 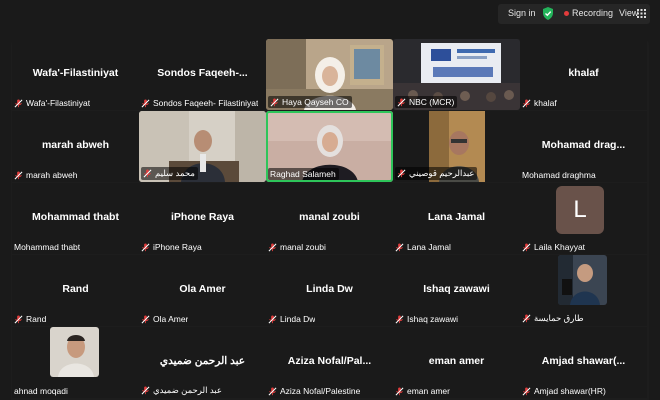 I want to click on participant-name: Linda Dw, so click(x=329, y=289).